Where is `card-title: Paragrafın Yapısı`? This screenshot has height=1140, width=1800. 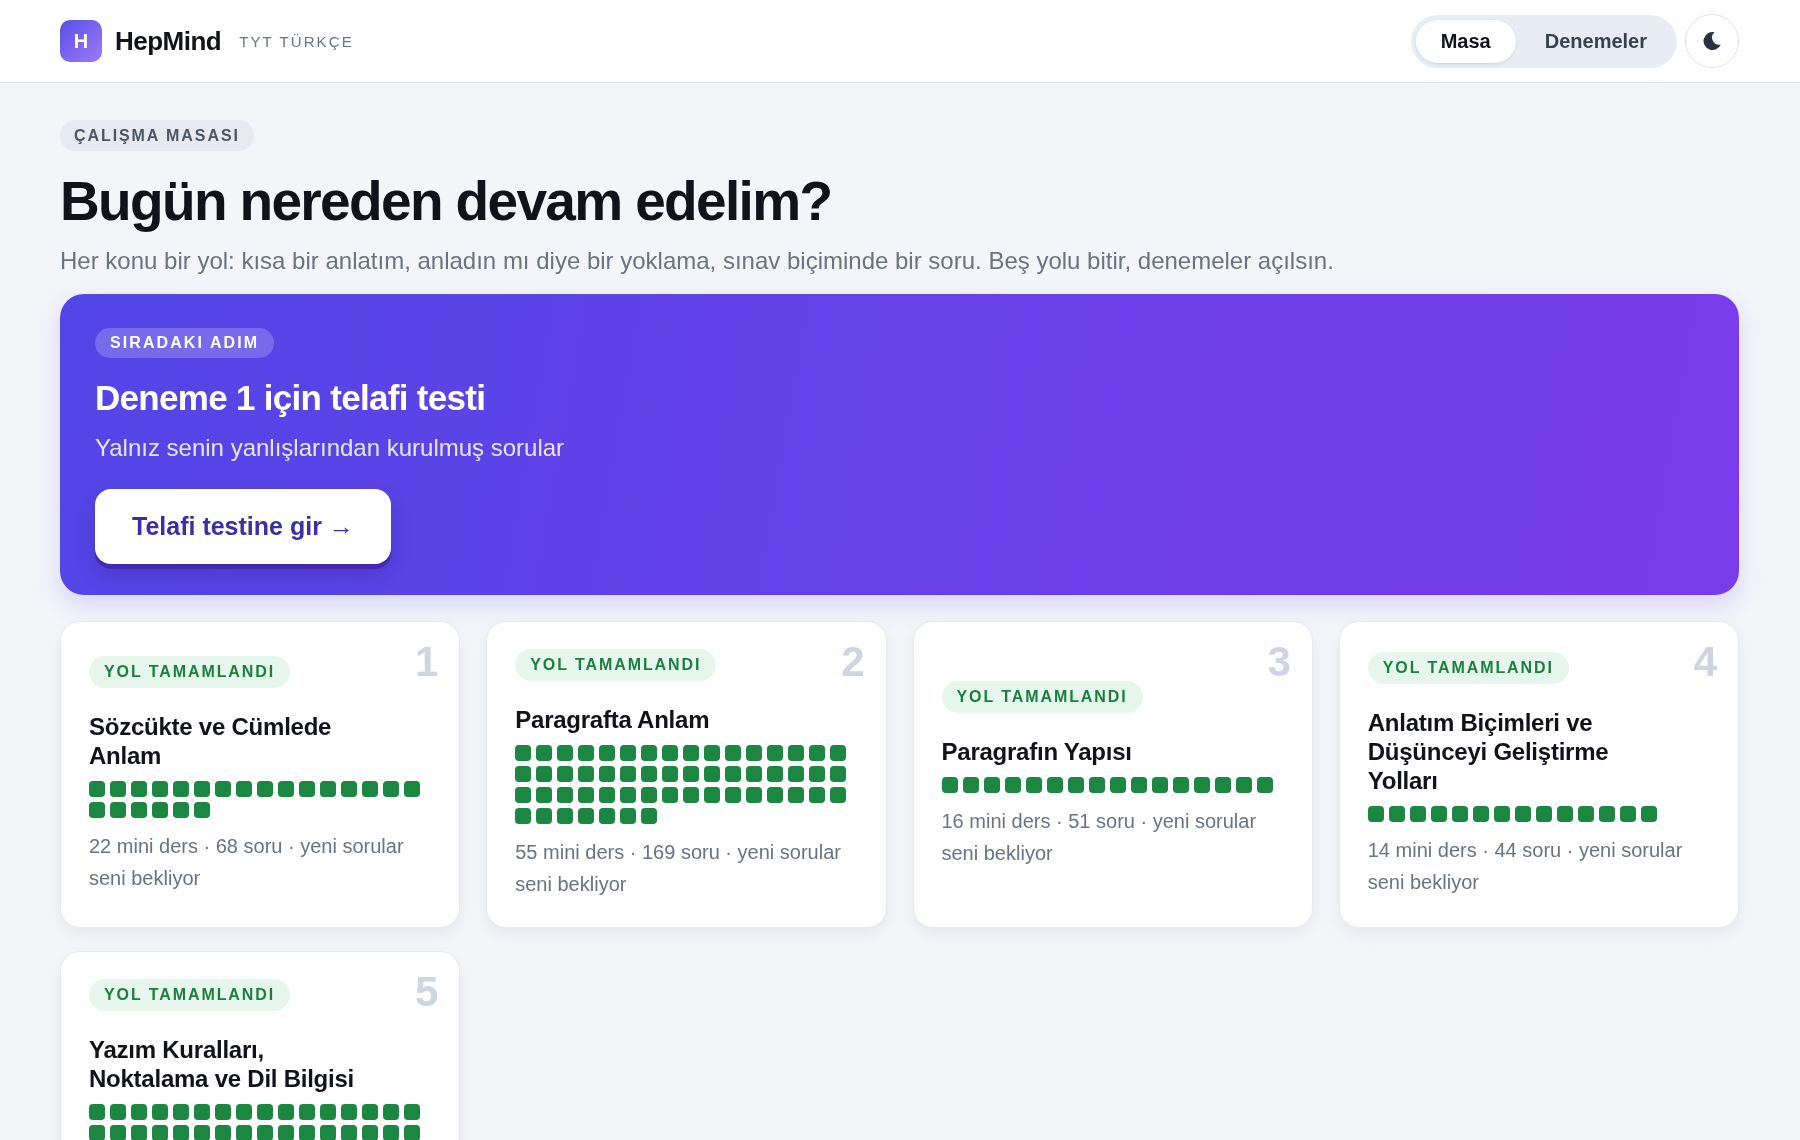
card-title: Paragrafın Yapısı is located at coordinates (1036, 751).